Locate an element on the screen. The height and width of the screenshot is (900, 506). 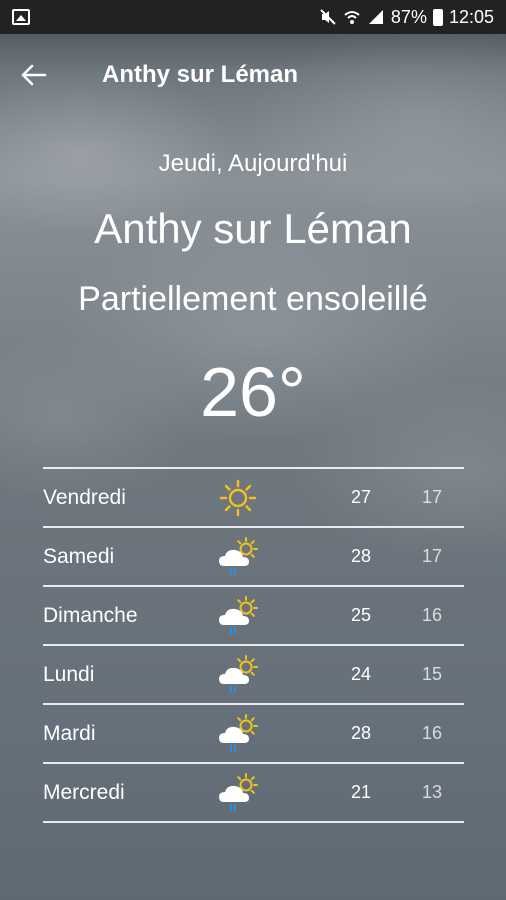
city-name: Anthy sur Léman is located at coordinates (253, 228).